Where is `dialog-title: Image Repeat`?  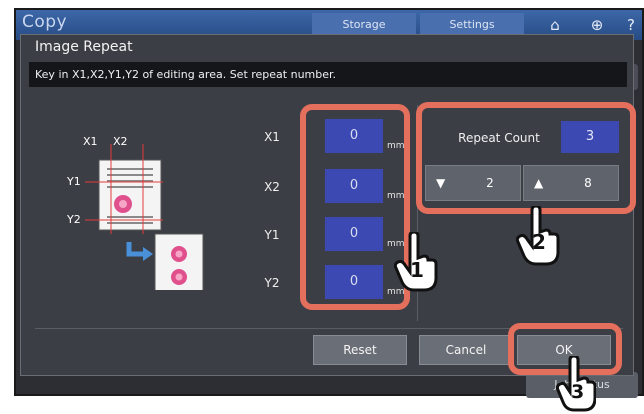 dialog-title: Image Repeat is located at coordinates (84, 47).